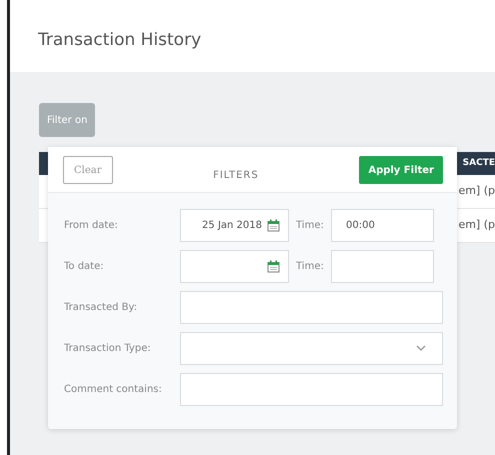 The width and height of the screenshot is (495, 455). Describe the element at coordinates (382, 266) in the screenshot. I see `time-field` at that location.